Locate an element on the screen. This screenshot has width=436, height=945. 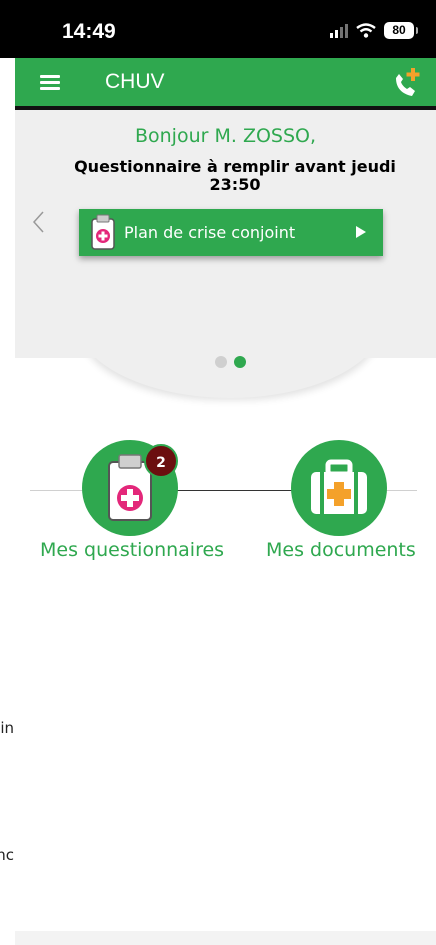
questionnaires-count-badge: 2 is located at coordinates (161, 461).